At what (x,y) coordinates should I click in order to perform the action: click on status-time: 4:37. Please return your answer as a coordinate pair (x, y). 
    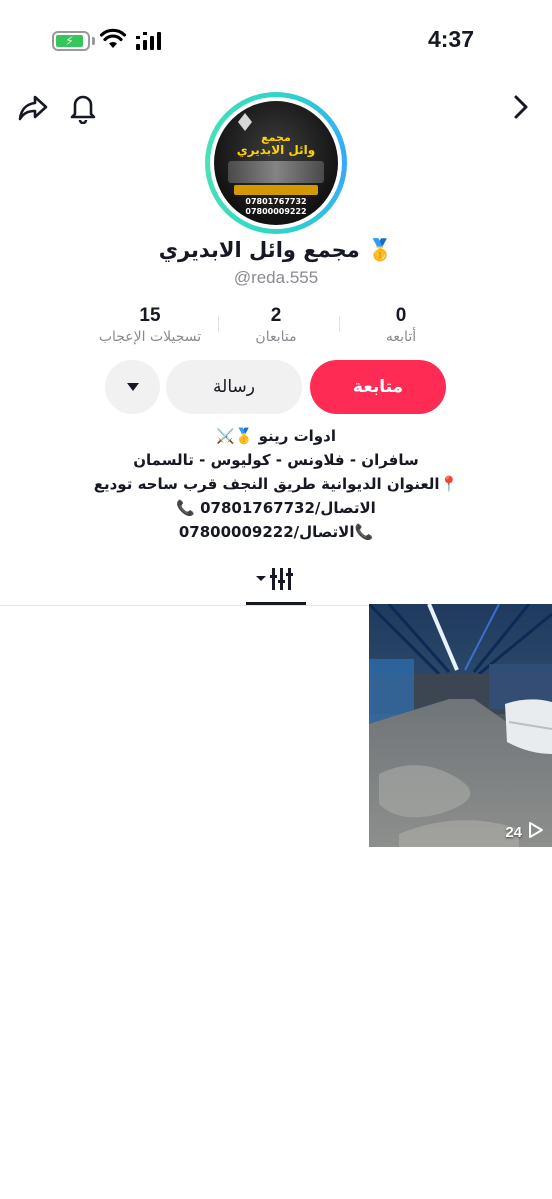
    Looking at the image, I should click on (450, 39).